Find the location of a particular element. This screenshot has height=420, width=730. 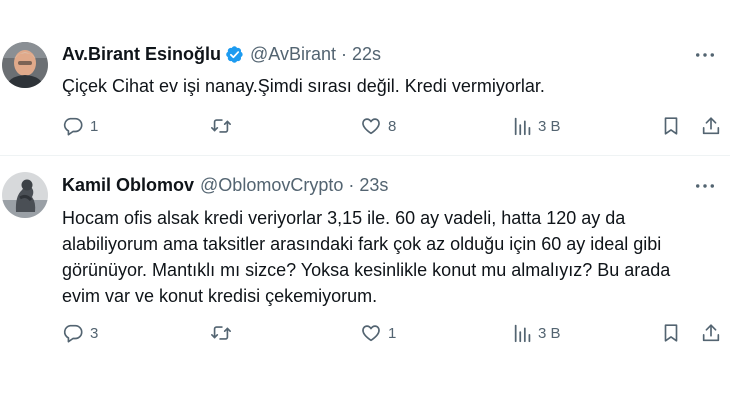

reply-button: 3 is located at coordinates (80, 333).